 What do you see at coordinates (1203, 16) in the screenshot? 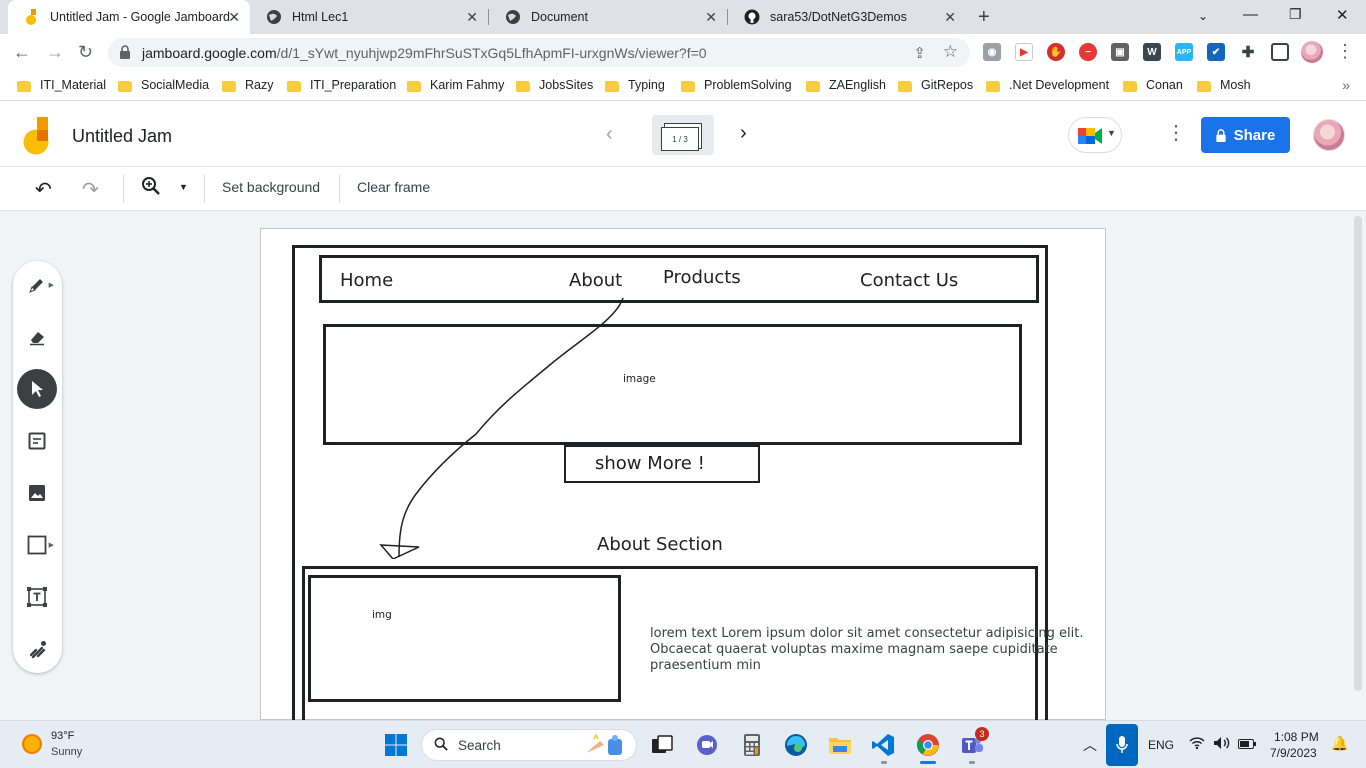
I see `tab-search-chevron-icon: ⌄` at bounding box center [1203, 16].